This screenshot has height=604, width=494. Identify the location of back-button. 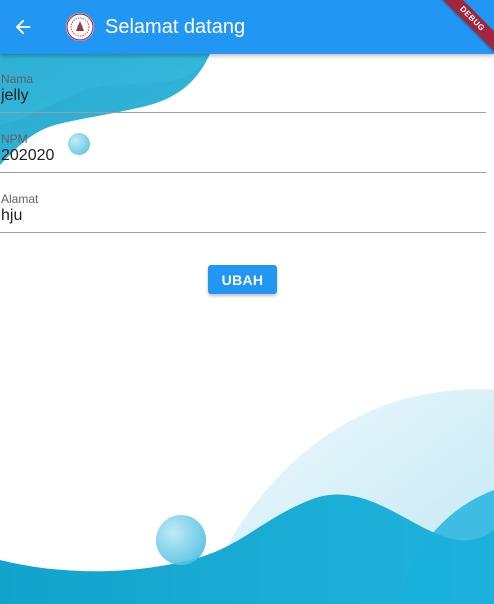
(23, 27).